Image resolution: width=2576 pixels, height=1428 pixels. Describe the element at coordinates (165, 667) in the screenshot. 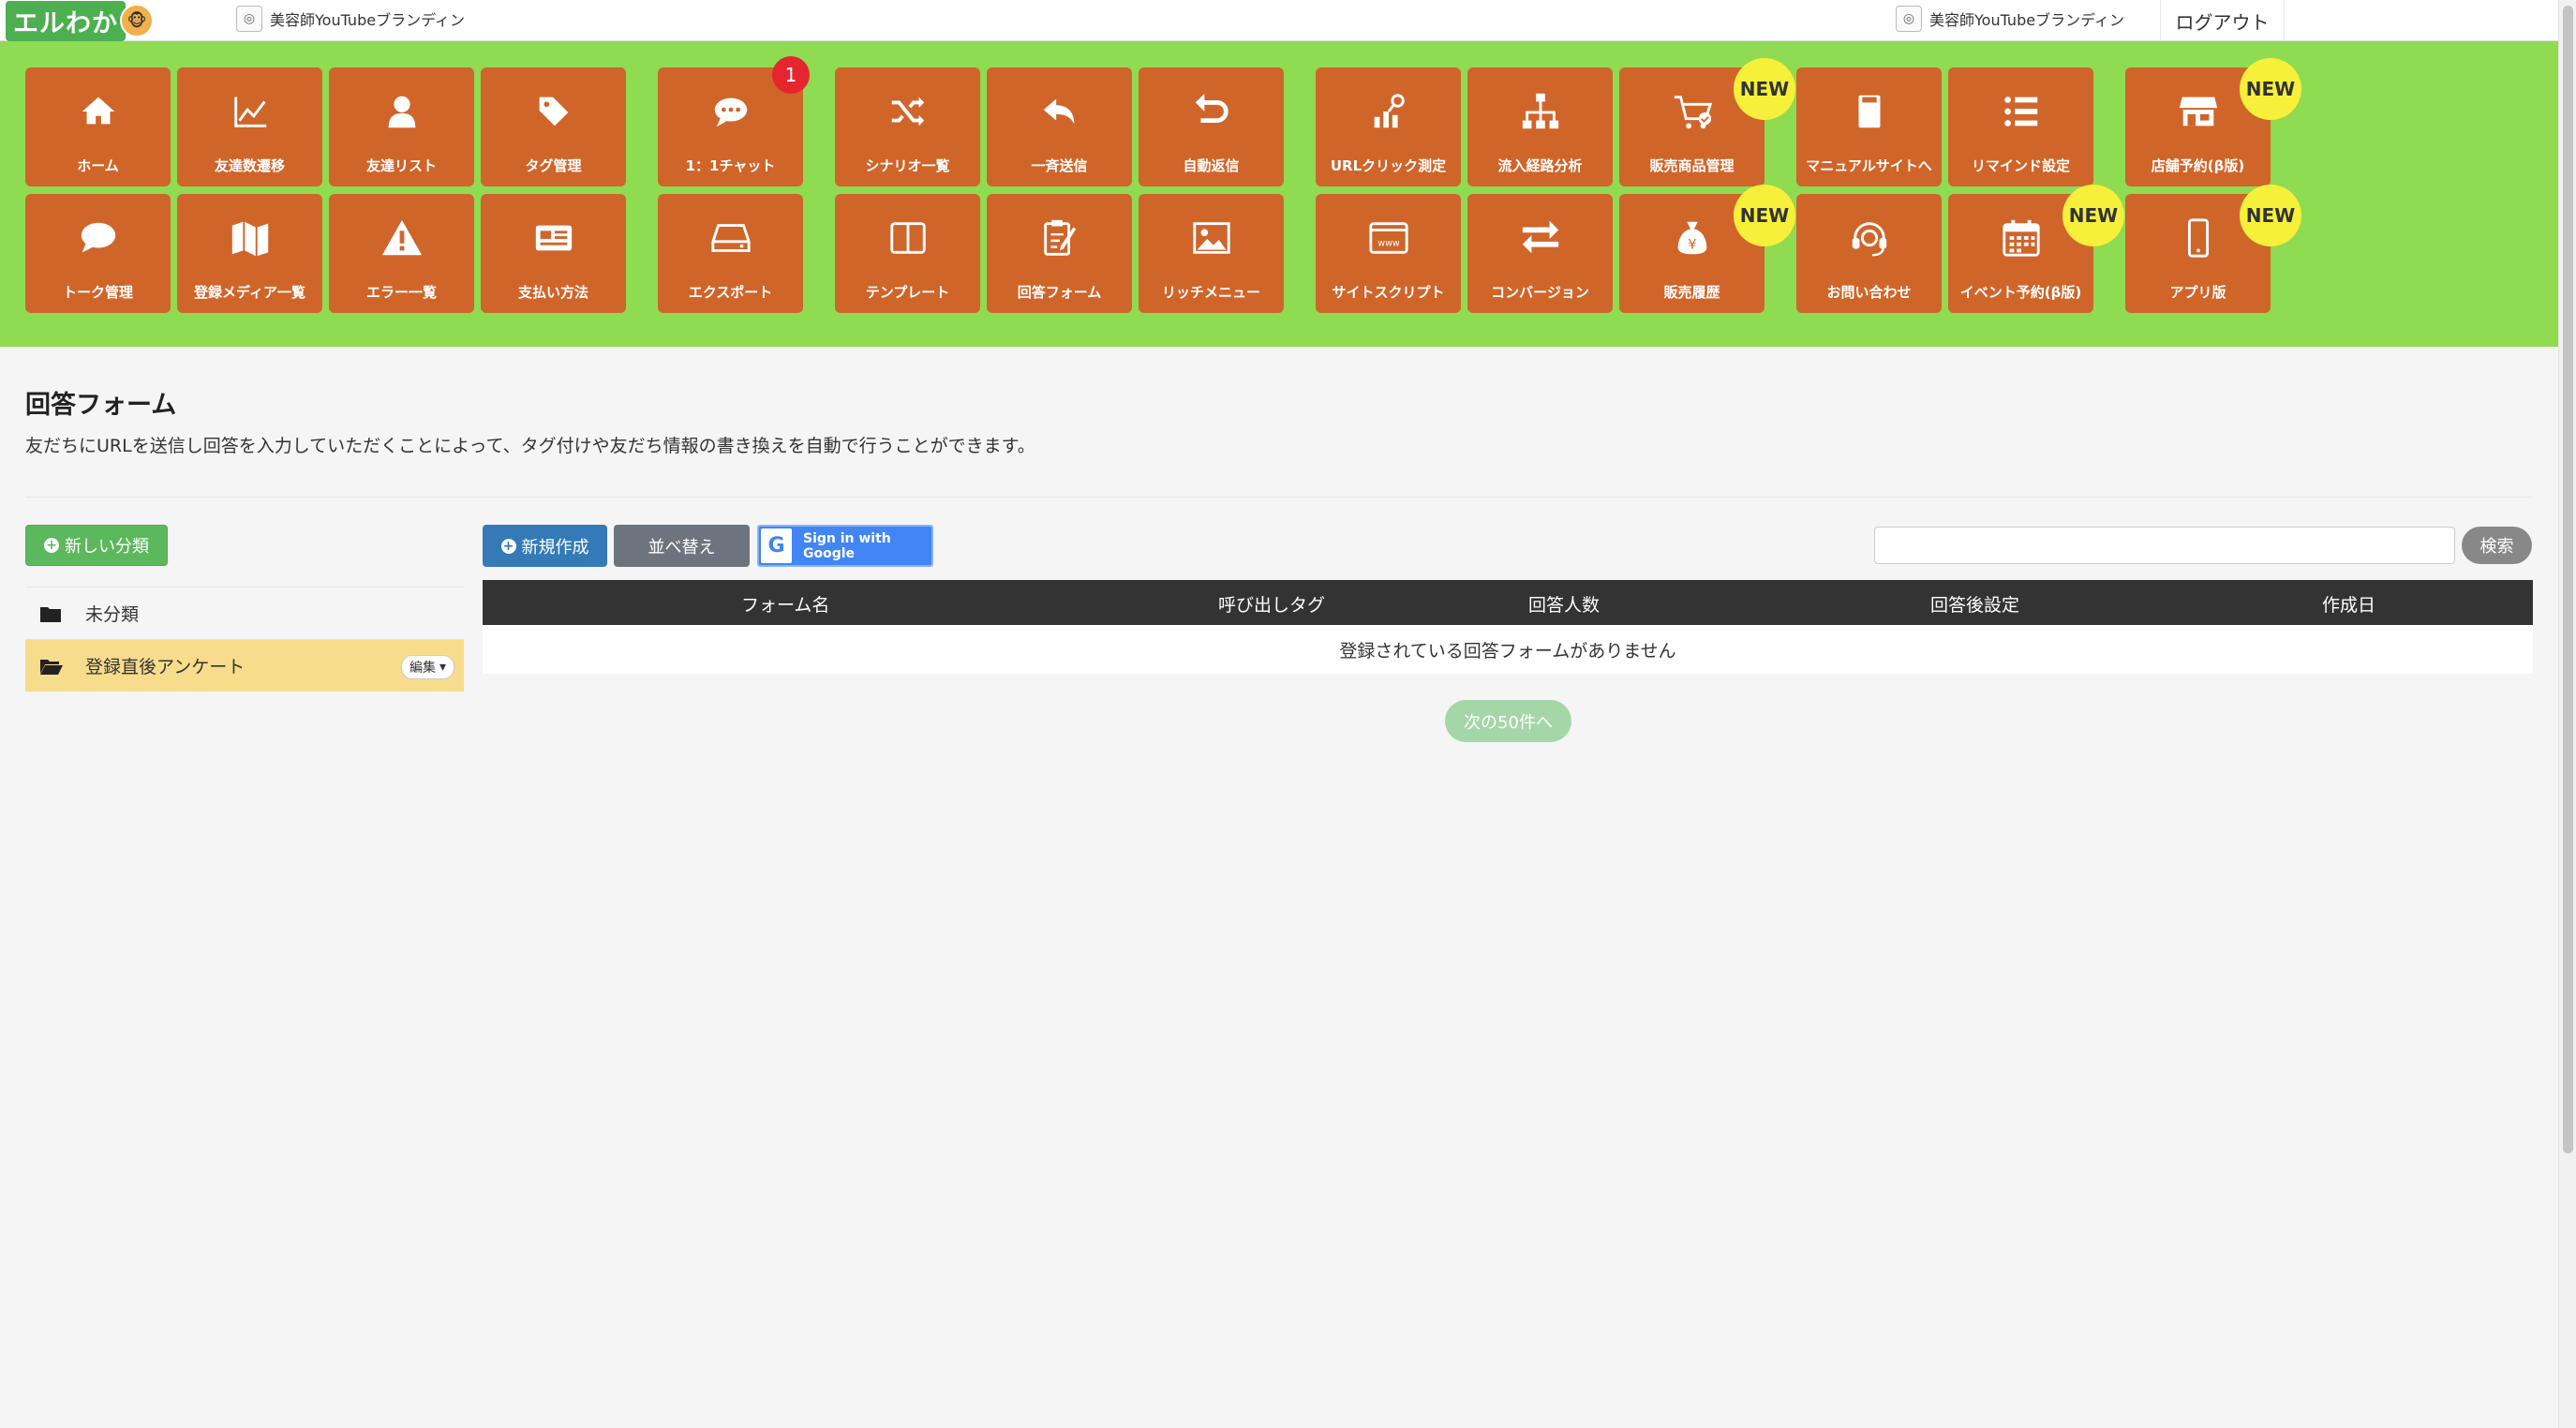

I see `category-label: 登録直後アンケート` at that location.